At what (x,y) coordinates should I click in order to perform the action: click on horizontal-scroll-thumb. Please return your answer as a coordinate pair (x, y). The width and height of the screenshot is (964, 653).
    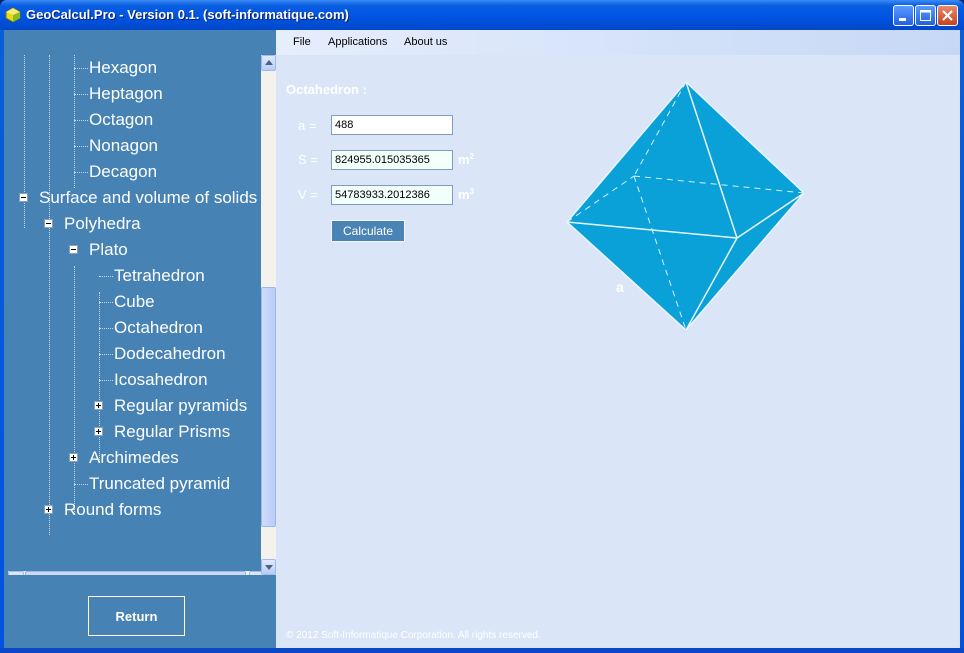
    Looking at the image, I should click on (135, 573).